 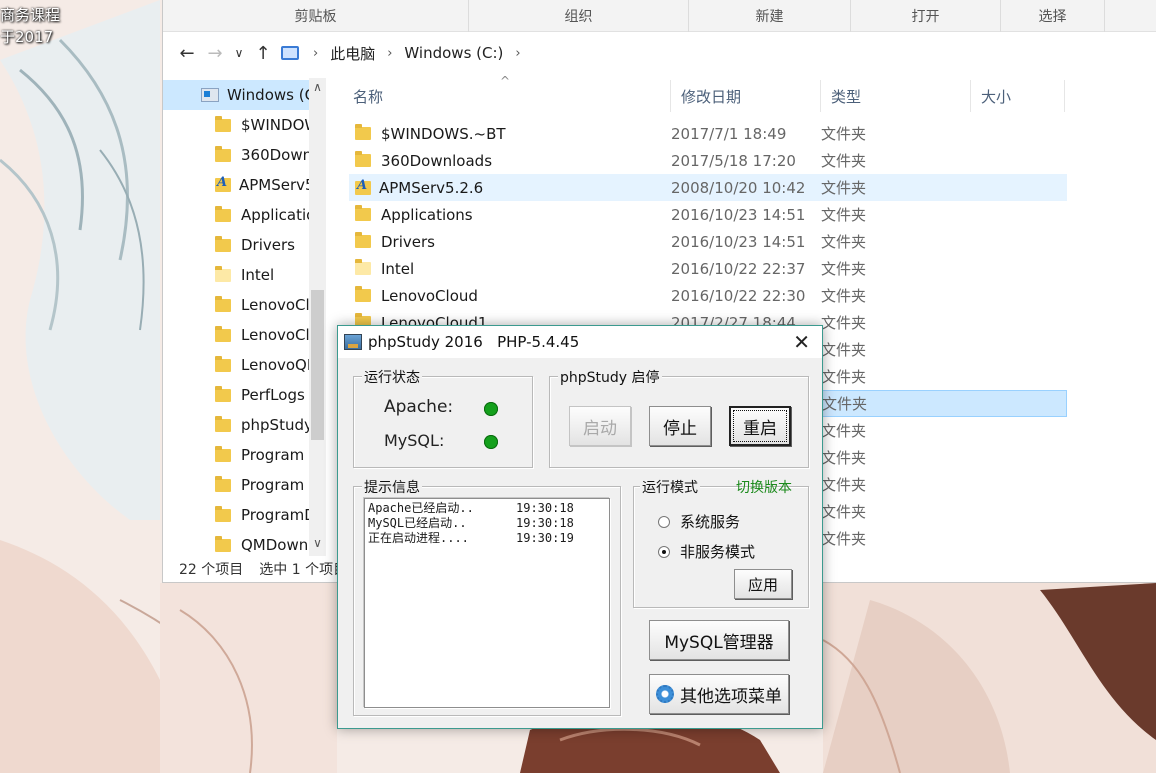 I want to click on file-name: LenovoCloud, so click(x=429, y=295).